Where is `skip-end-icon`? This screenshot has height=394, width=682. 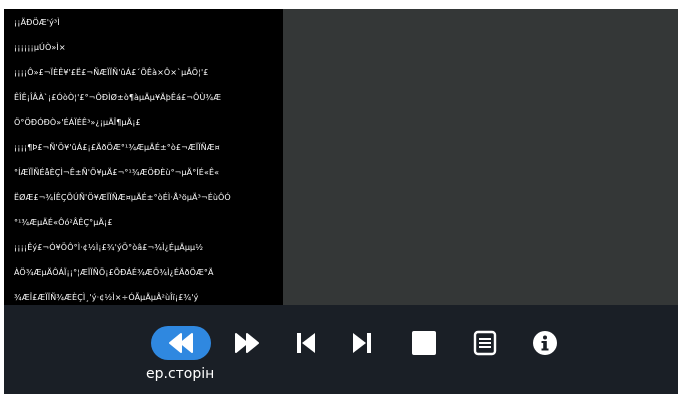
skip-end-icon is located at coordinates (362, 343).